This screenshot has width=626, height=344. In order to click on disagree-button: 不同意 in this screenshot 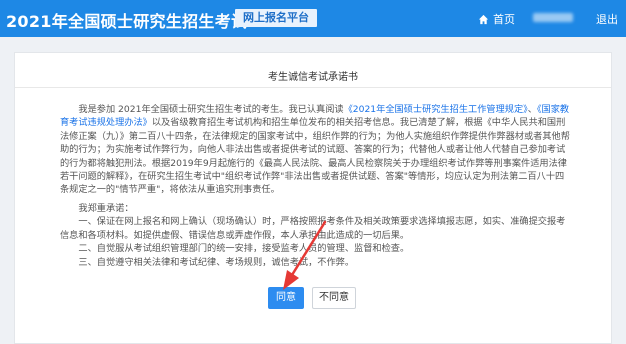, I will do `click(334, 298)`.